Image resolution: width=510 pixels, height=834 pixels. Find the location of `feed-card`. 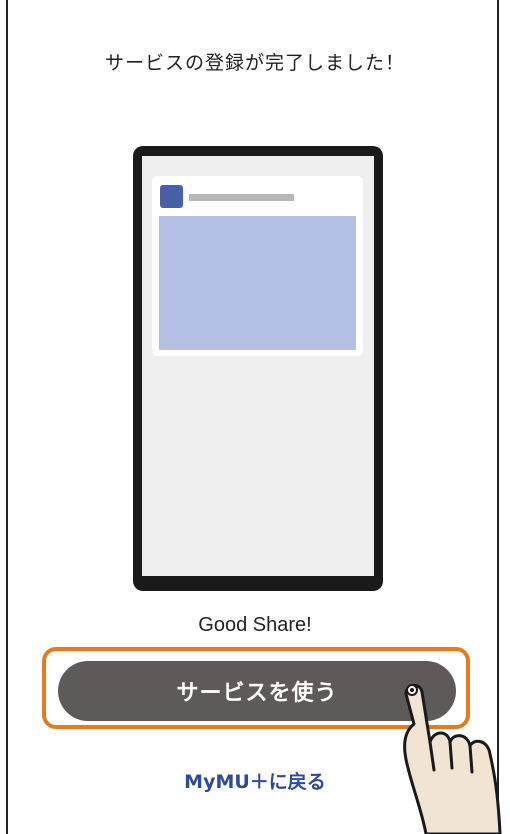

feed-card is located at coordinates (257, 266).